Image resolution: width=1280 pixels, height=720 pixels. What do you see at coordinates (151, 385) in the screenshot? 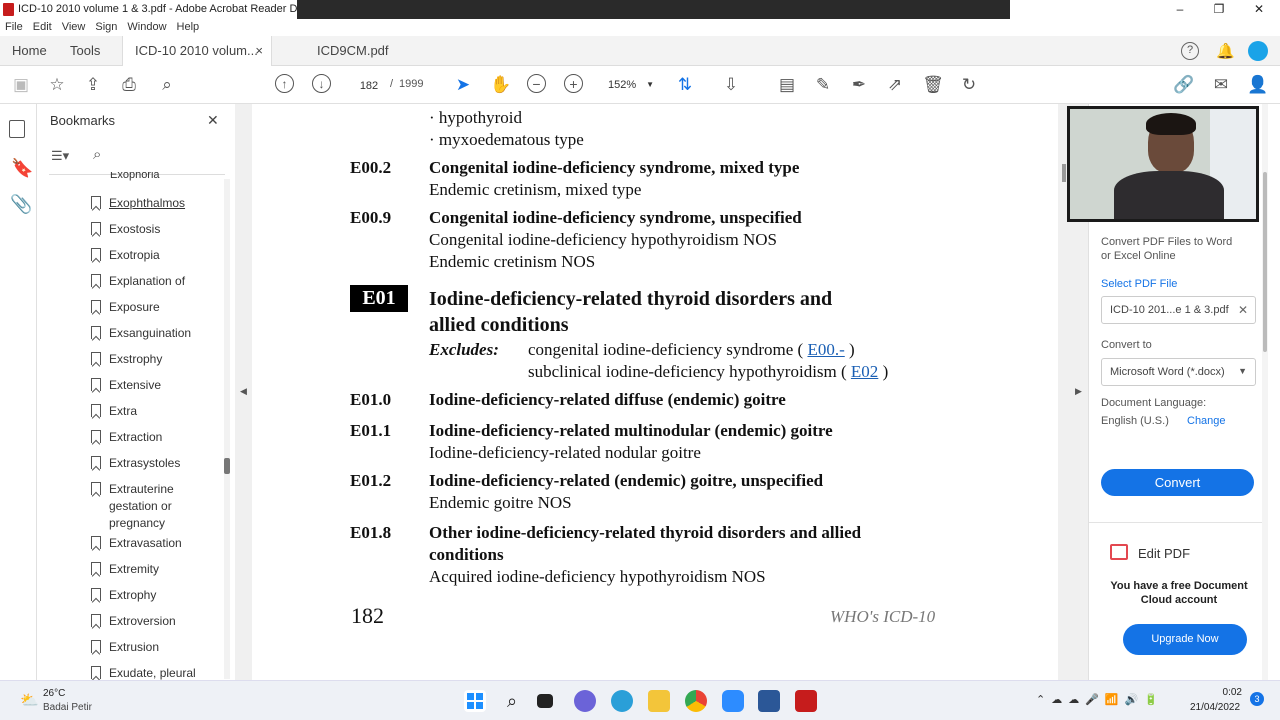
I see `bookmark-item: Extensive` at bounding box center [151, 385].